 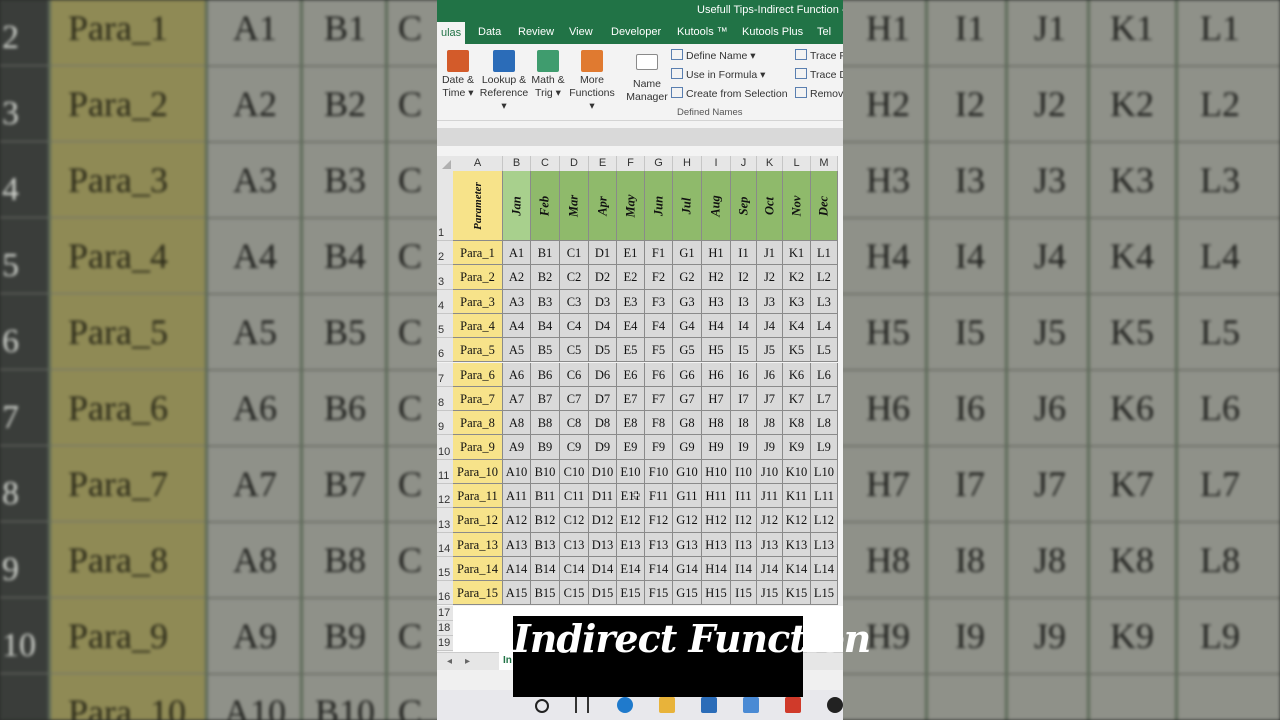 What do you see at coordinates (445, 447) in the screenshot?
I see `row-header: 10` at bounding box center [445, 447].